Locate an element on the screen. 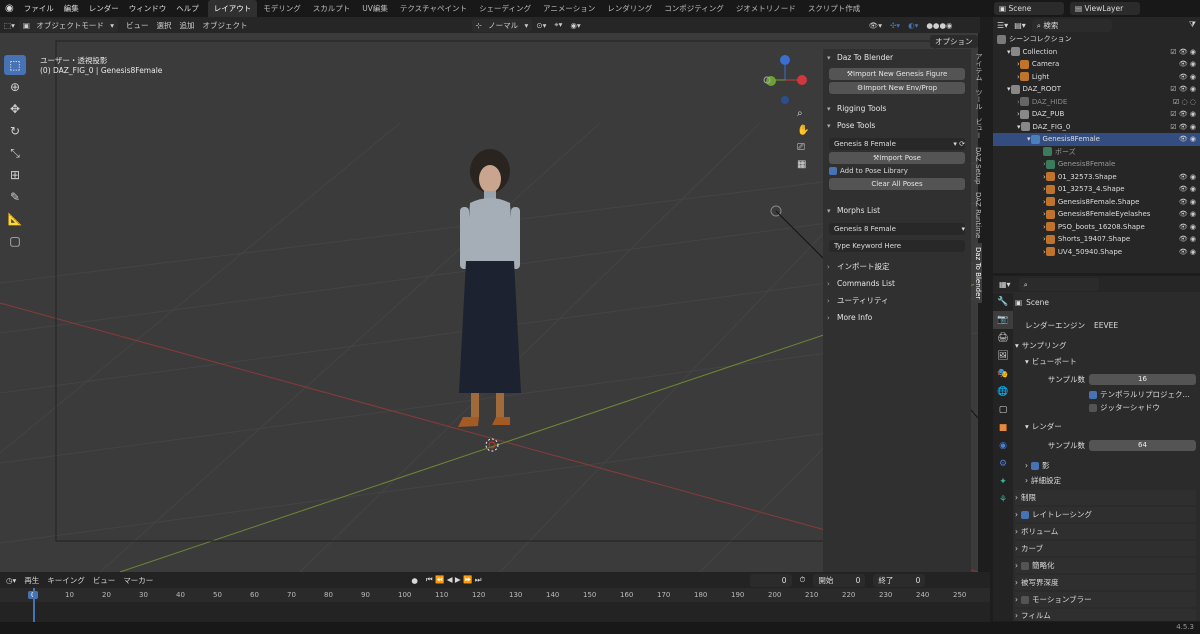  scene-tab-icon: 🎭 is located at coordinates (1003, 374).